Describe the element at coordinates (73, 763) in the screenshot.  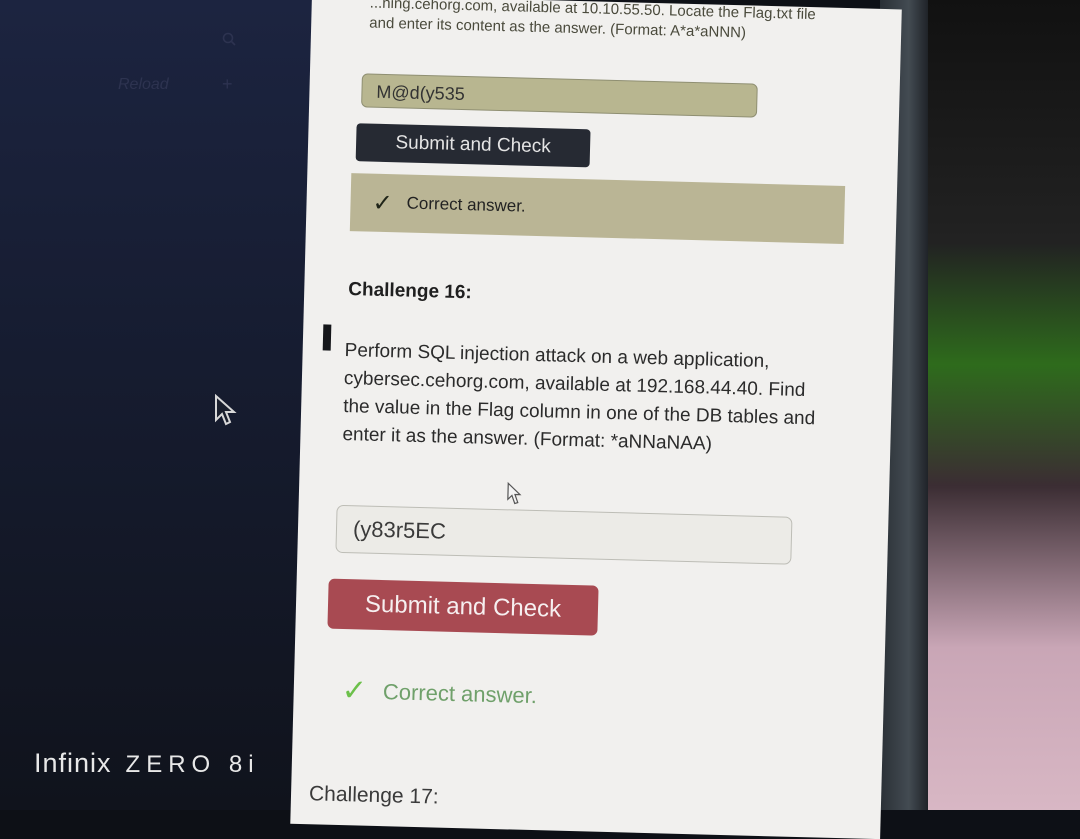
I see `brand-name: Infinix` at that location.